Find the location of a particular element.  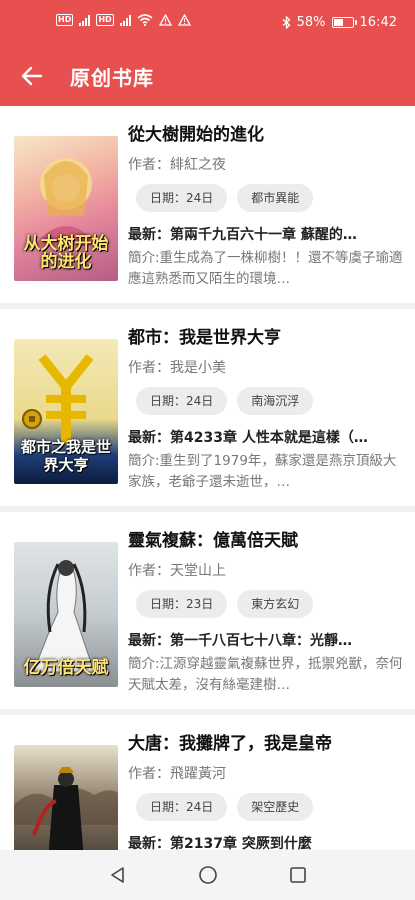

wifi-icon is located at coordinates (145, 20).